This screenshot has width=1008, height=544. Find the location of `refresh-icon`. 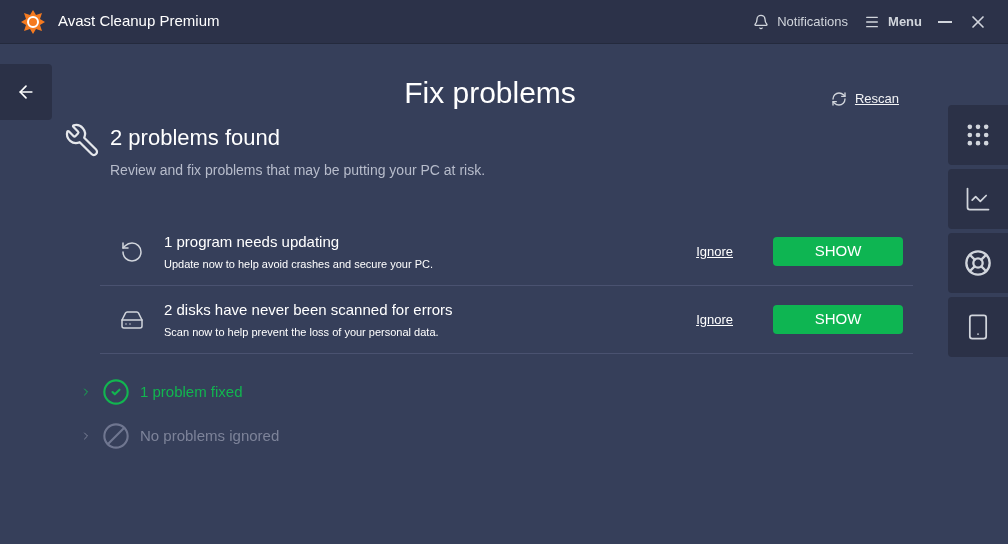

refresh-icon is located at coordinates (838, 98).